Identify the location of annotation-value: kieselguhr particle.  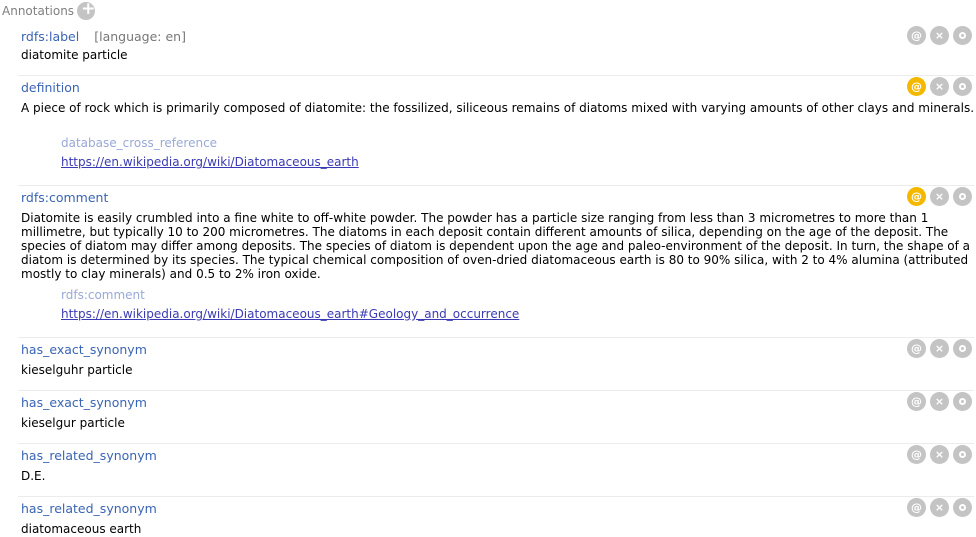
(77, 370).